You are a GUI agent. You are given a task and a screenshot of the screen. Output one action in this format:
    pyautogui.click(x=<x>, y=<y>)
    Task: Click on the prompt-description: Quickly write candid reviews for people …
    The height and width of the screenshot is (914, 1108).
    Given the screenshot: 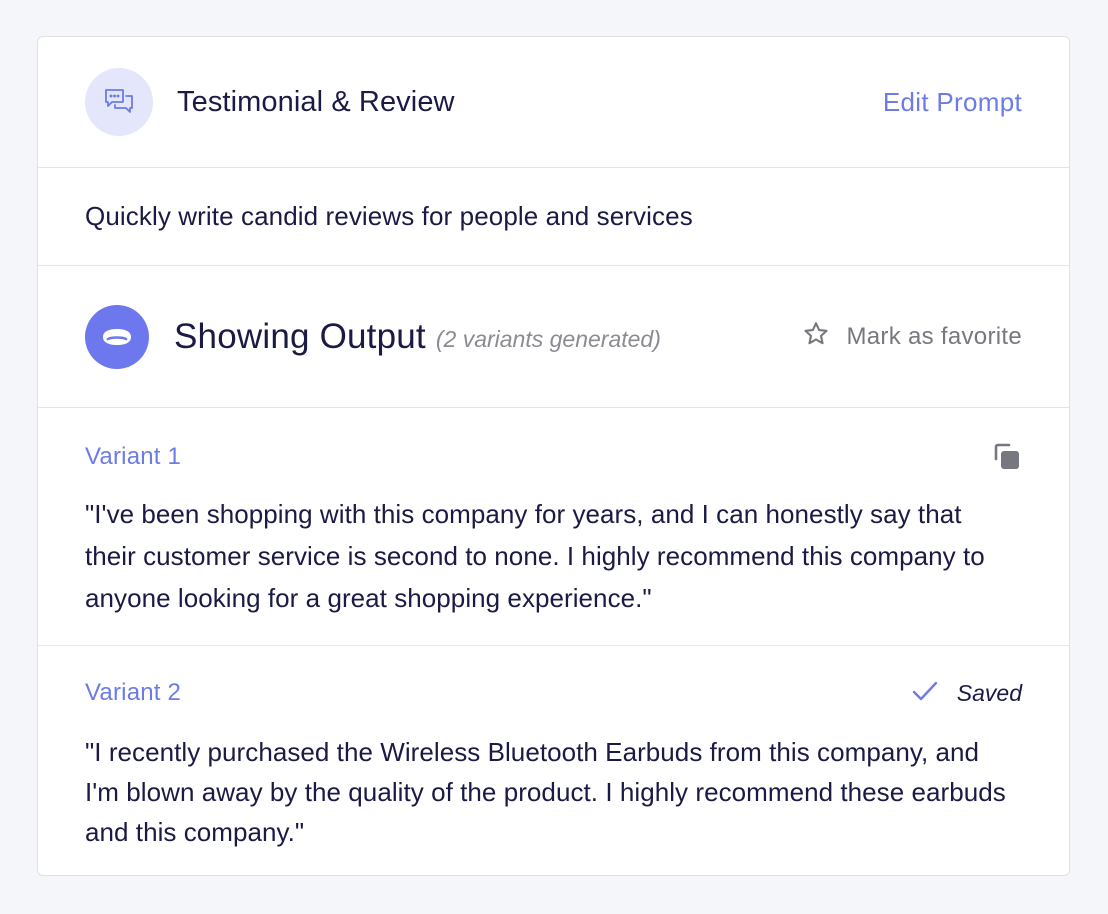 What is the action you would take?
    pyautogui.click(x=389, y=216)
    